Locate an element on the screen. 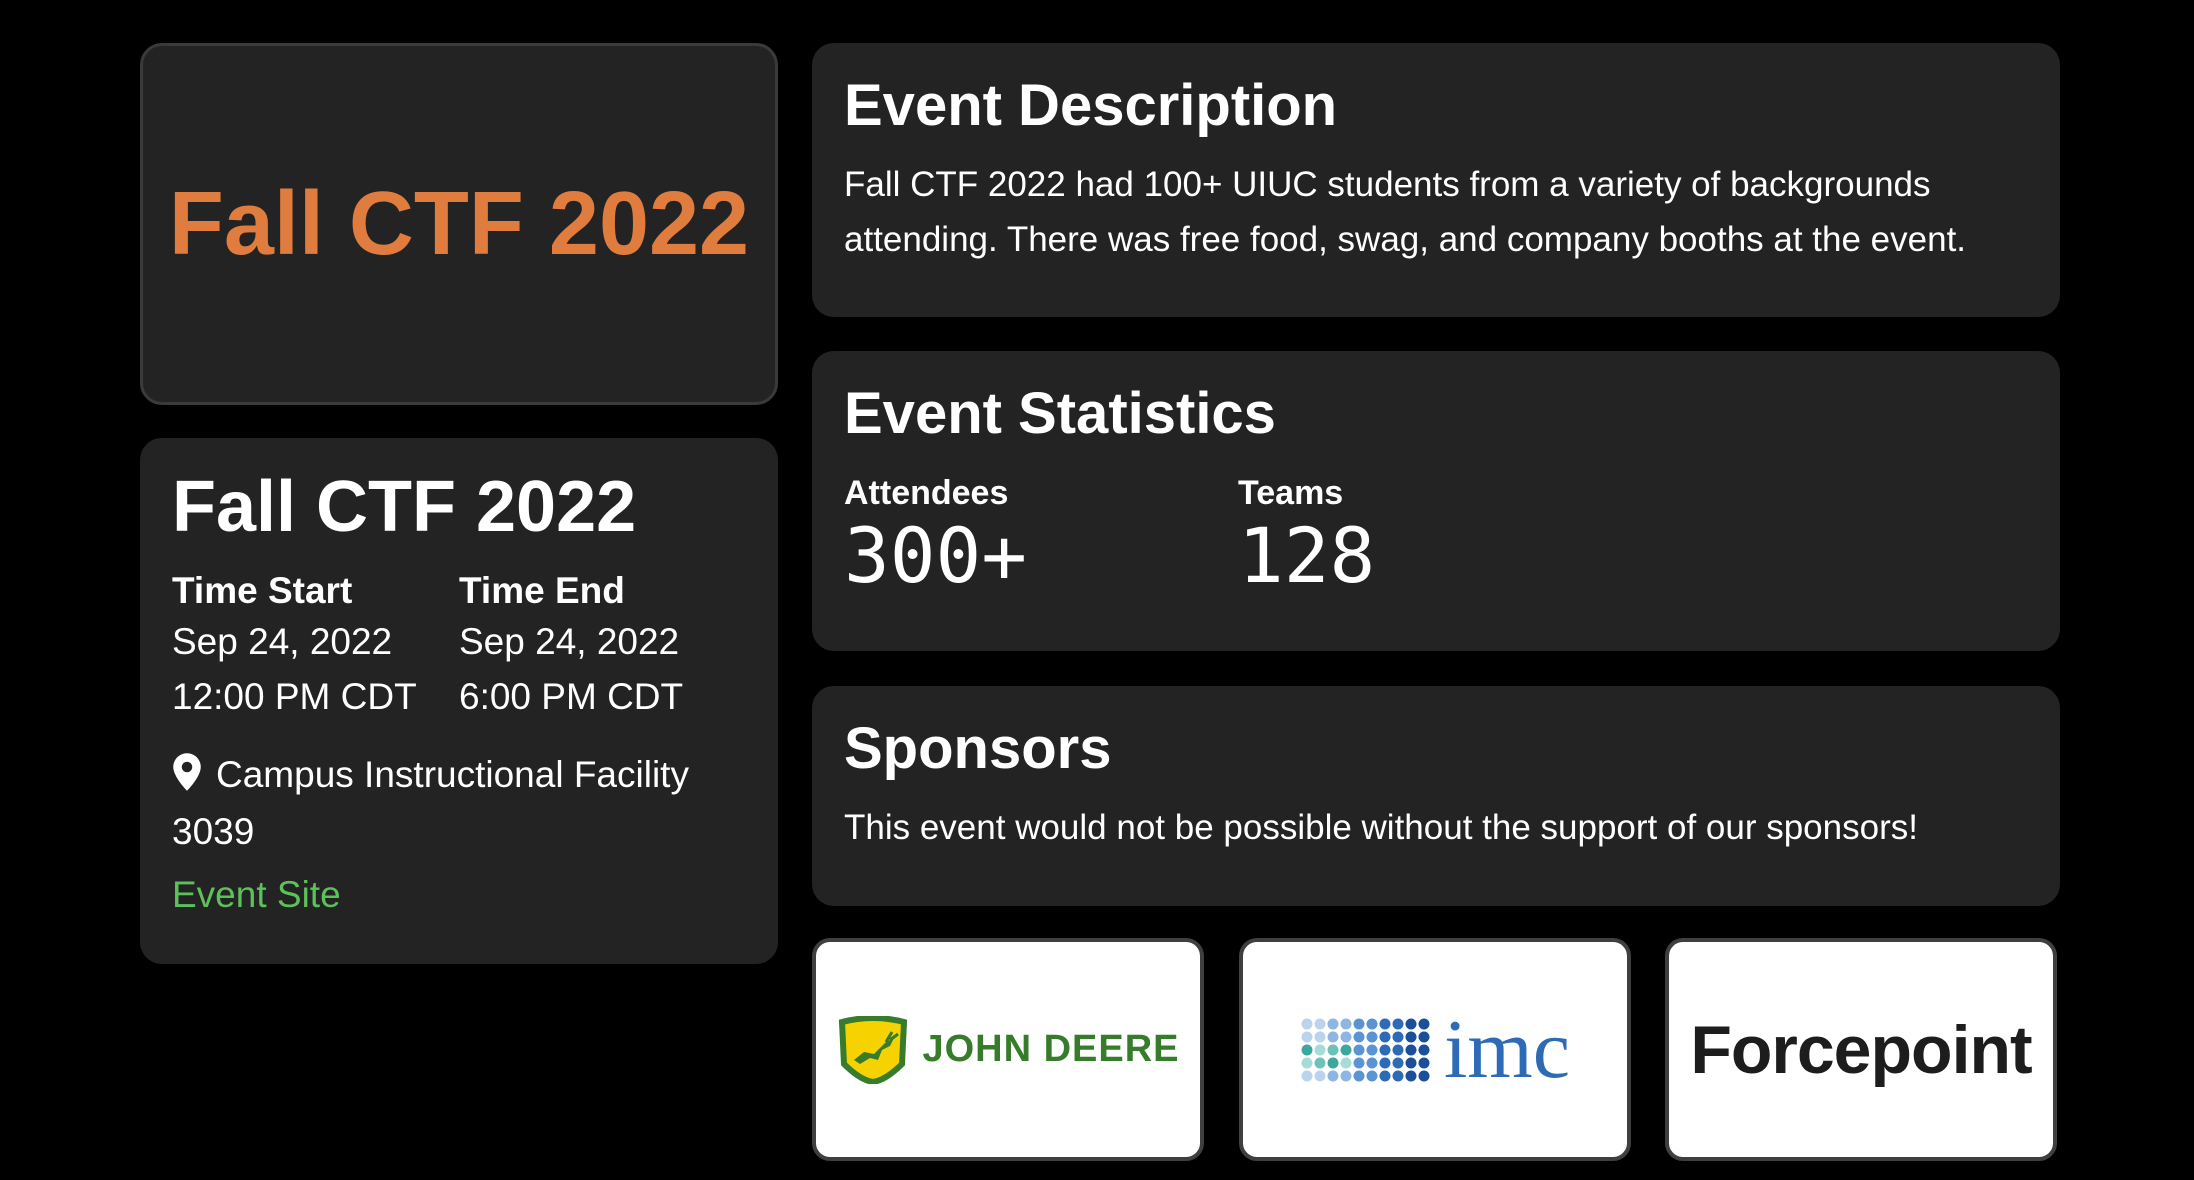  stats-row: Attendees 300+ Teams 128 is located at coordinates (1436, 536).